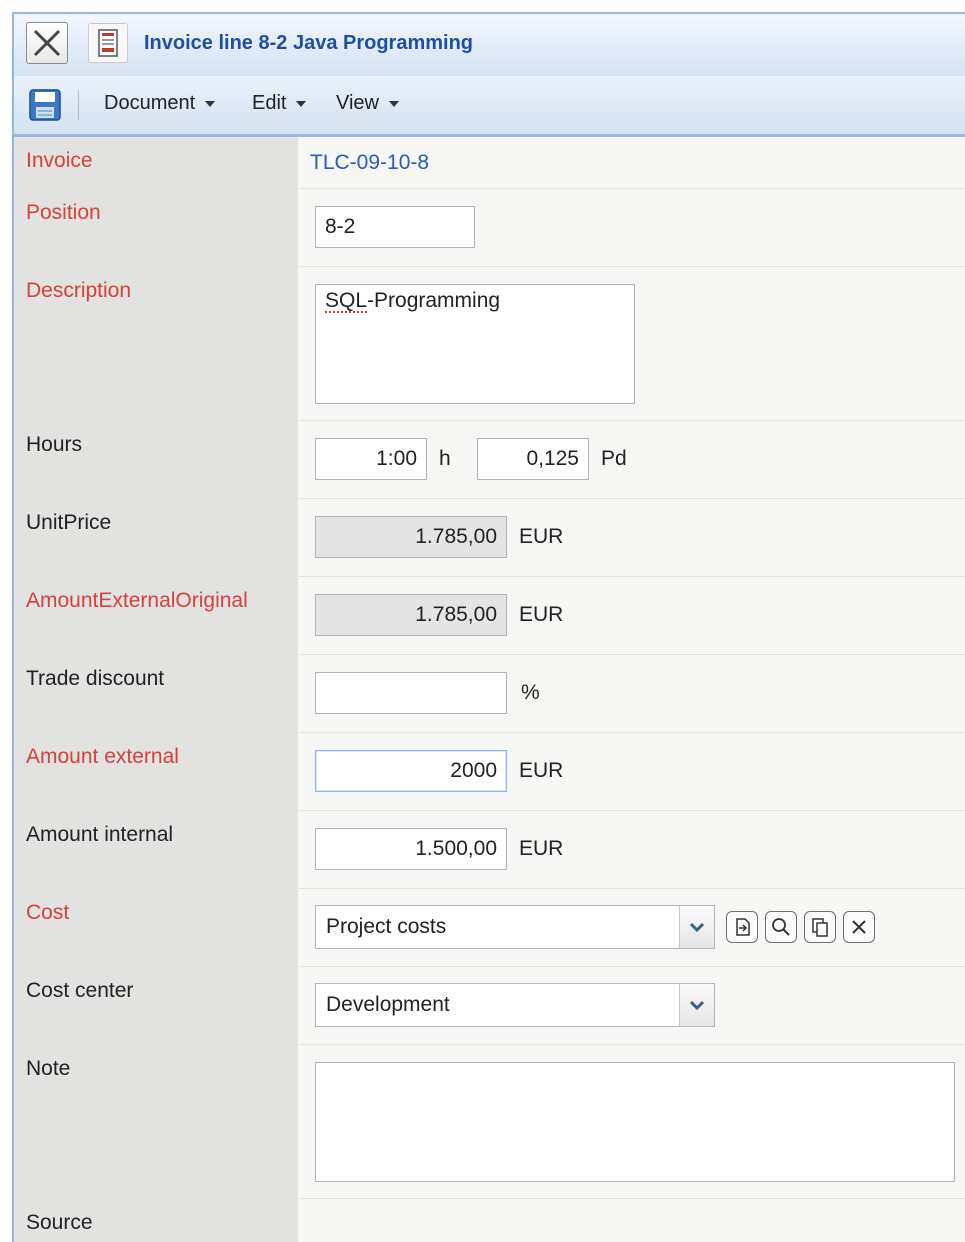 Image resolution: width=965 pixels, height=1242 pixels. I want to click on document-menu: Document, so click(160, 103).